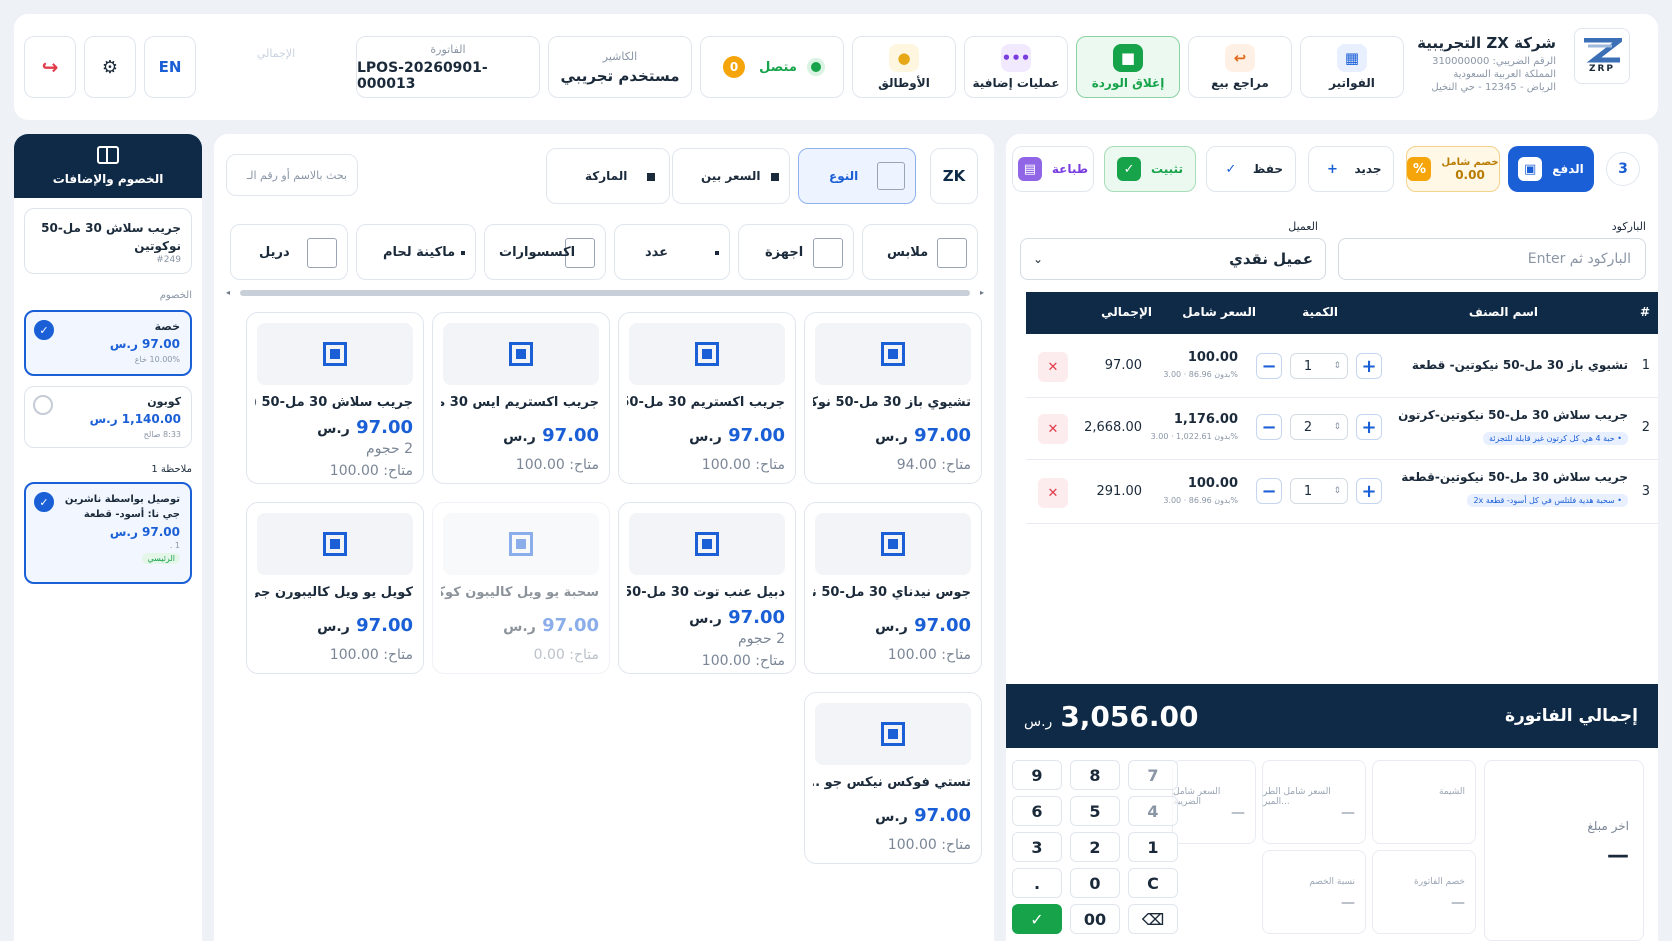  Describe the element at coordinates (1016, 67) in the screenshot. I see `extra-ops-button: ••• عمليات إضافية` at that location.